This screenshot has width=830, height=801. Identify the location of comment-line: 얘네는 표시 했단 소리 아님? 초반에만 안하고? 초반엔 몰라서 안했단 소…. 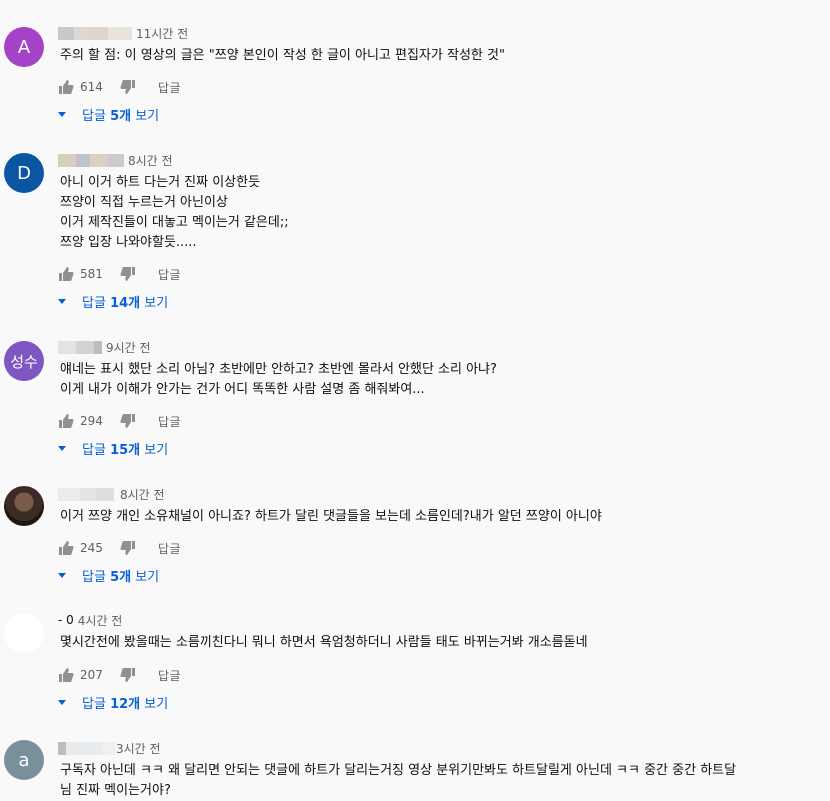
(278, 369).